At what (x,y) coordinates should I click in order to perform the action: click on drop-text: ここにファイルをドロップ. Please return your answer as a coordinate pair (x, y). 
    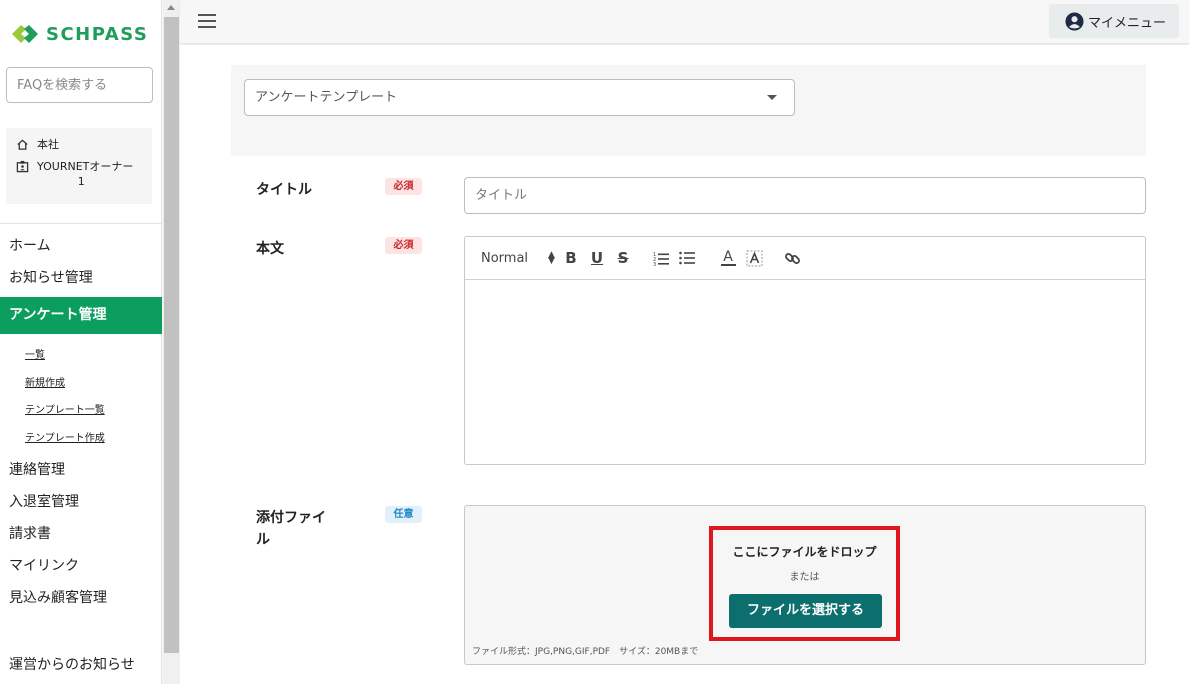
    Looking at the image, I should click on (804, 552).